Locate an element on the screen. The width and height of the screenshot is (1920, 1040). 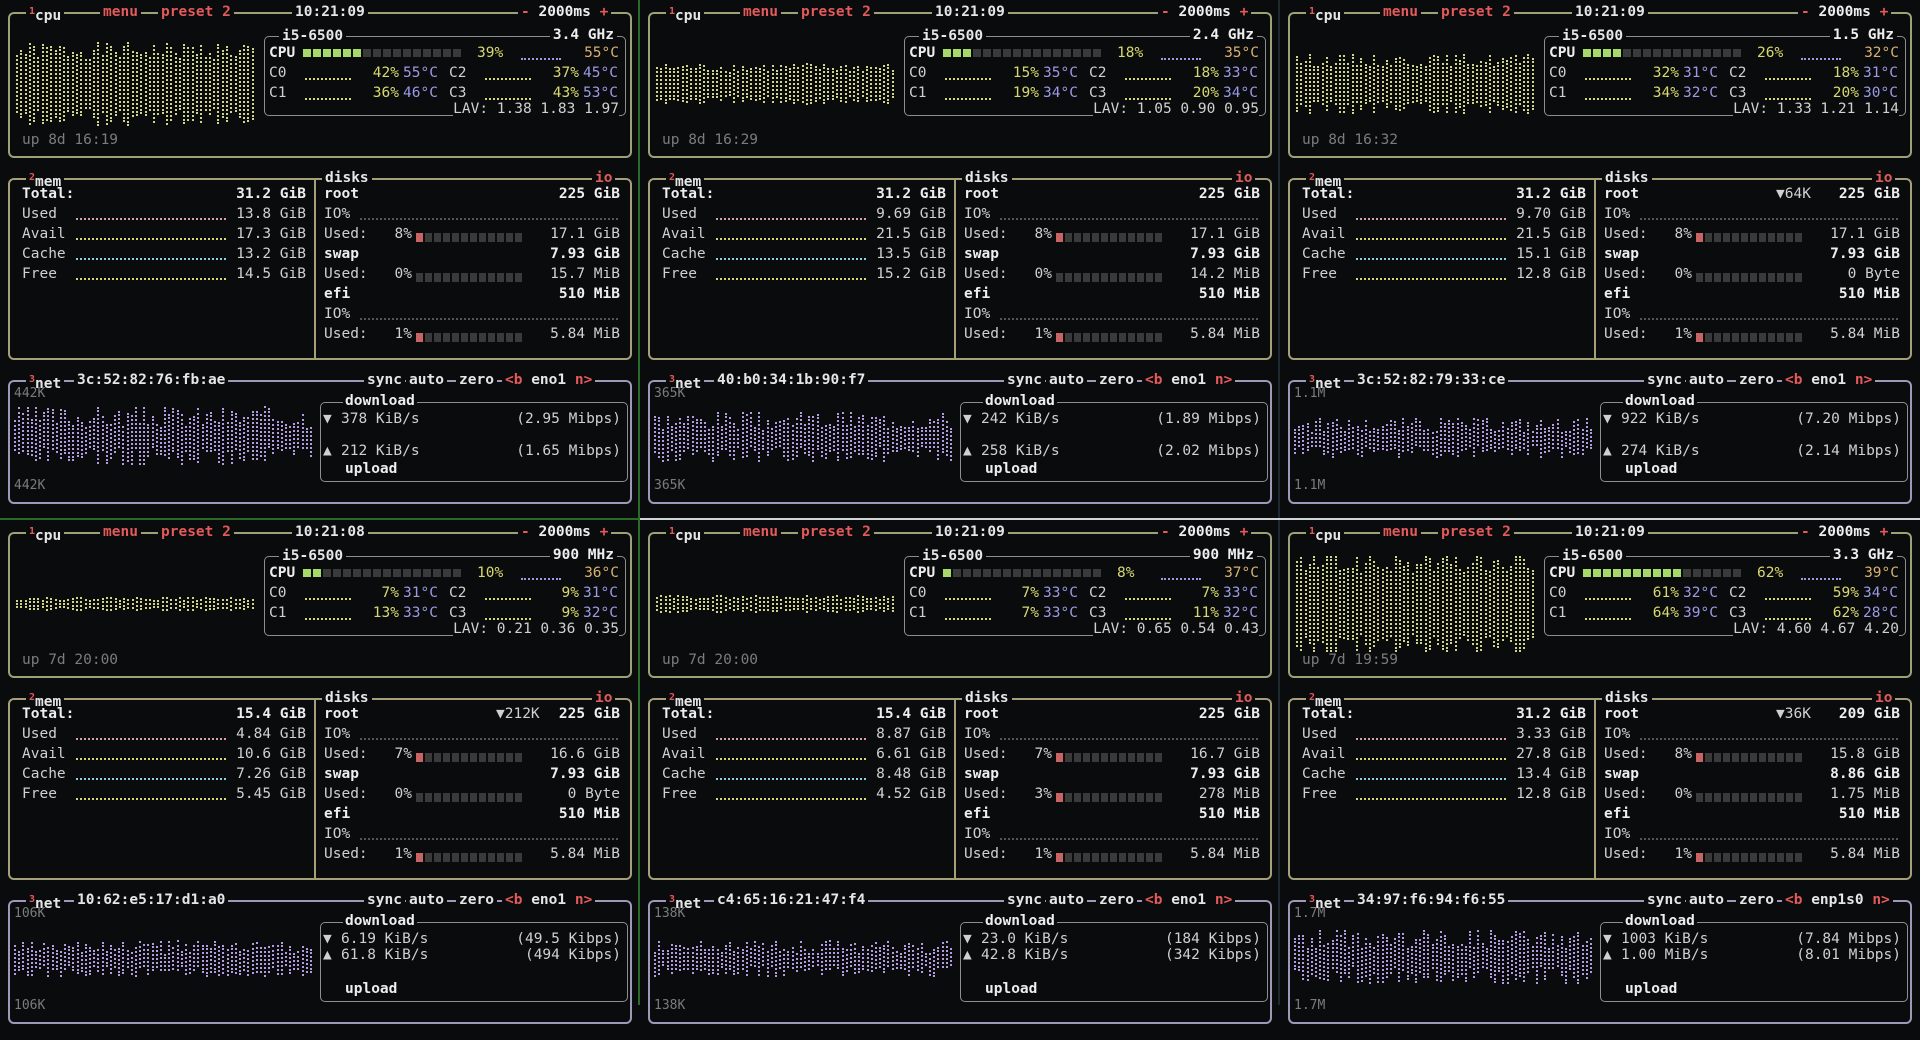
cpu-box-title: 1cpu is located at coordinates (1325, 13).